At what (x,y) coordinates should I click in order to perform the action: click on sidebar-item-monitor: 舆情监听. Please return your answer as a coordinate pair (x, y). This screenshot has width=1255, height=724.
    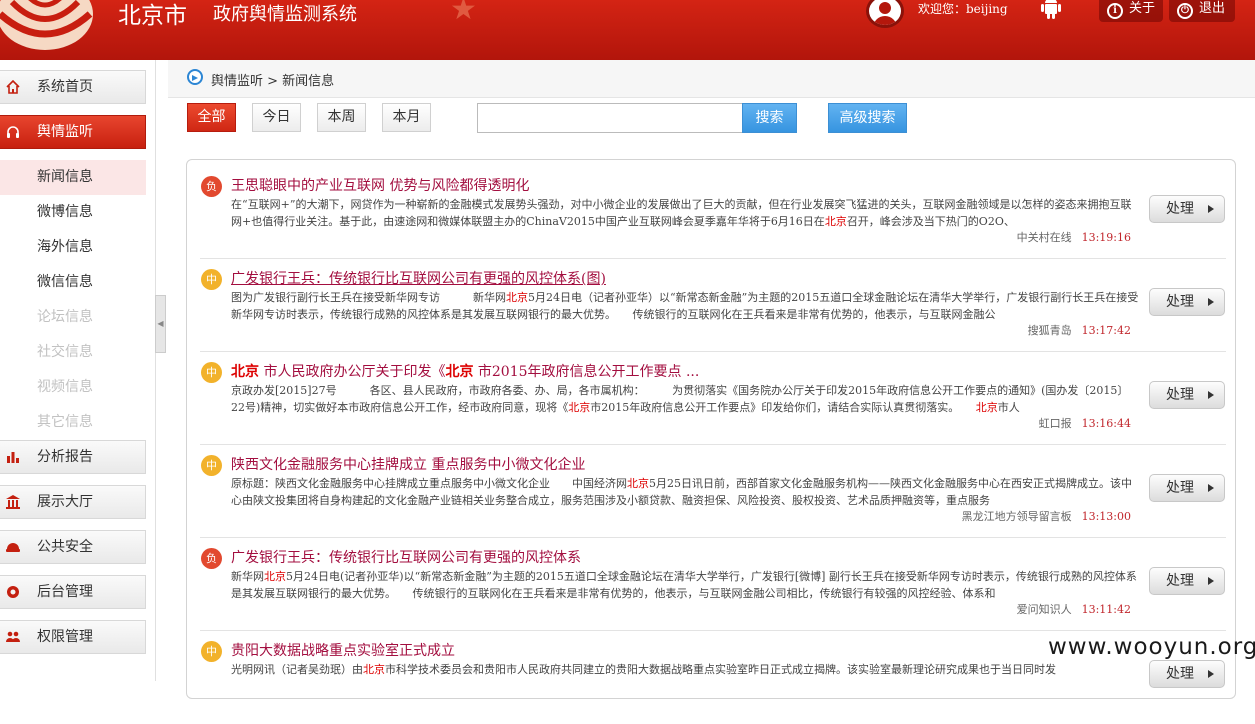
    Looking at the image, I should click on (73, 132).